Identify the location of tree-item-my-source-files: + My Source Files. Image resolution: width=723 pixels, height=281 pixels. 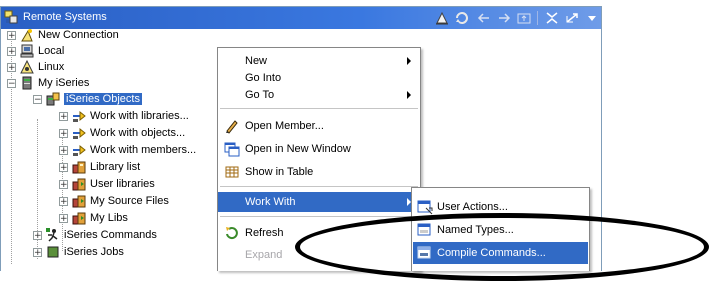
(114, 201).